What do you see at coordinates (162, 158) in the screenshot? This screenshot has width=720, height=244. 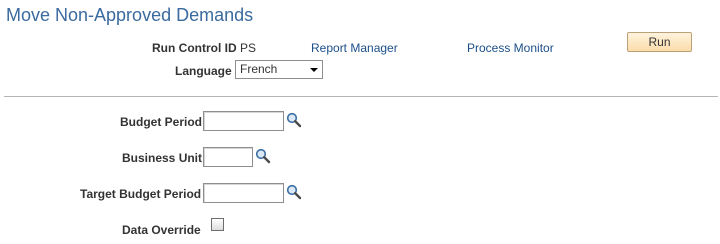 I see `business-unit-label: Business Unit` at bounding box center [162, 158].